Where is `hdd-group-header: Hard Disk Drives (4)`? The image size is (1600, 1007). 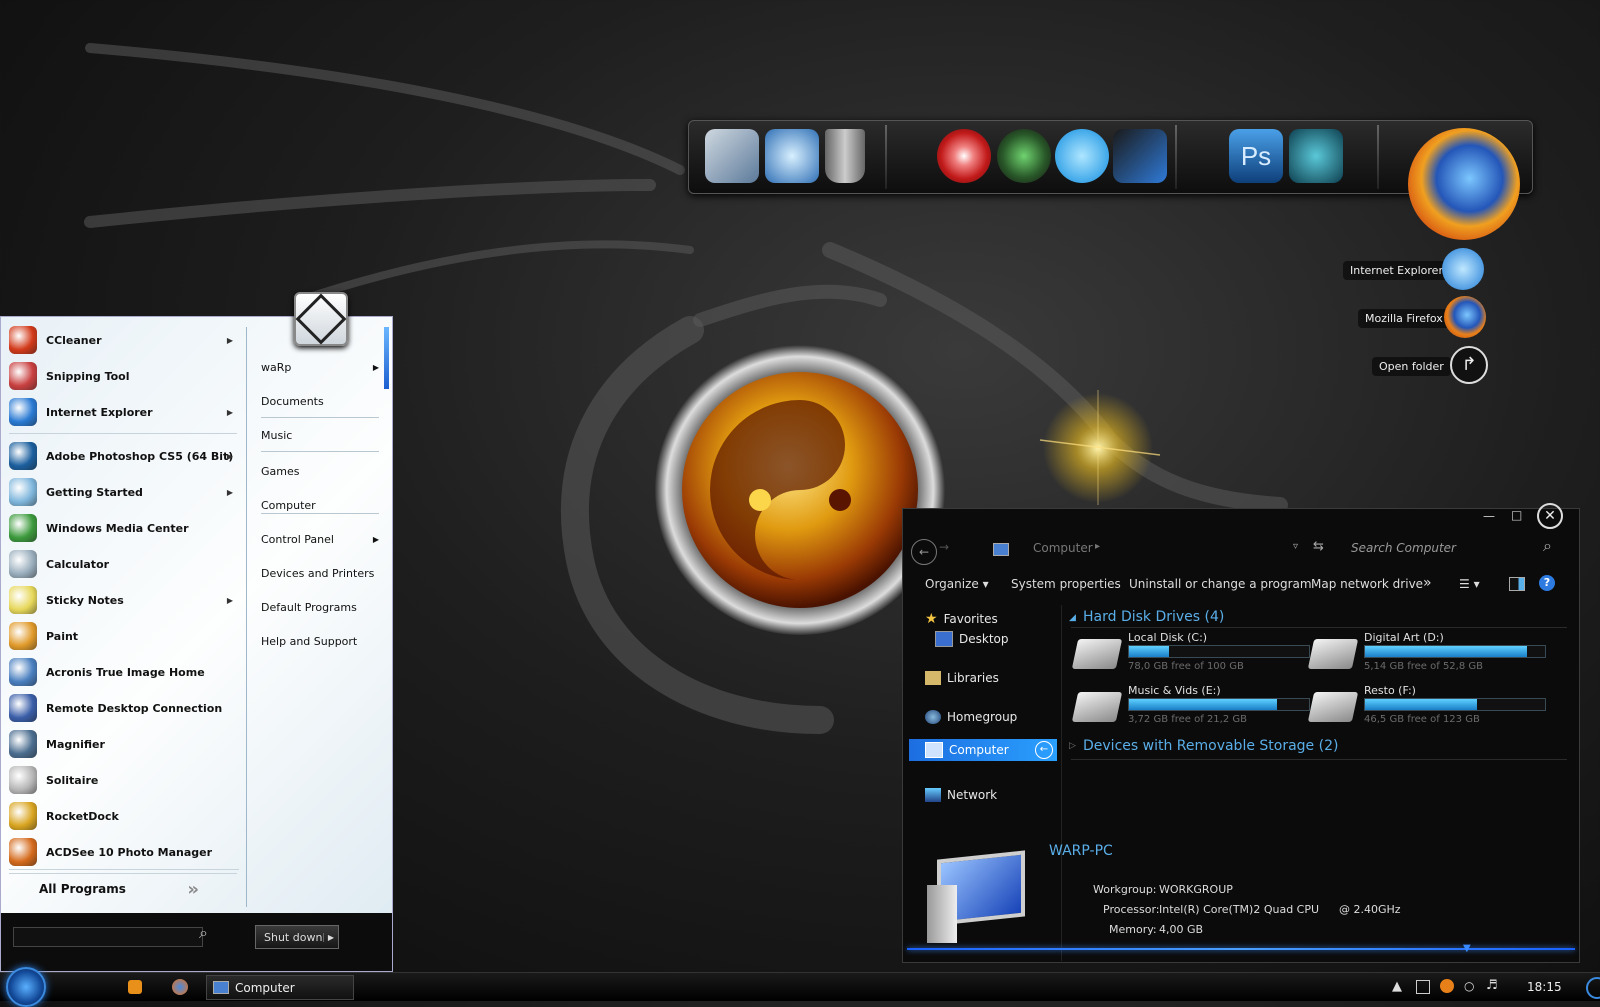 hdd-group-header: Hard Disk Drives (4) is located at coordinates (1153, 617).